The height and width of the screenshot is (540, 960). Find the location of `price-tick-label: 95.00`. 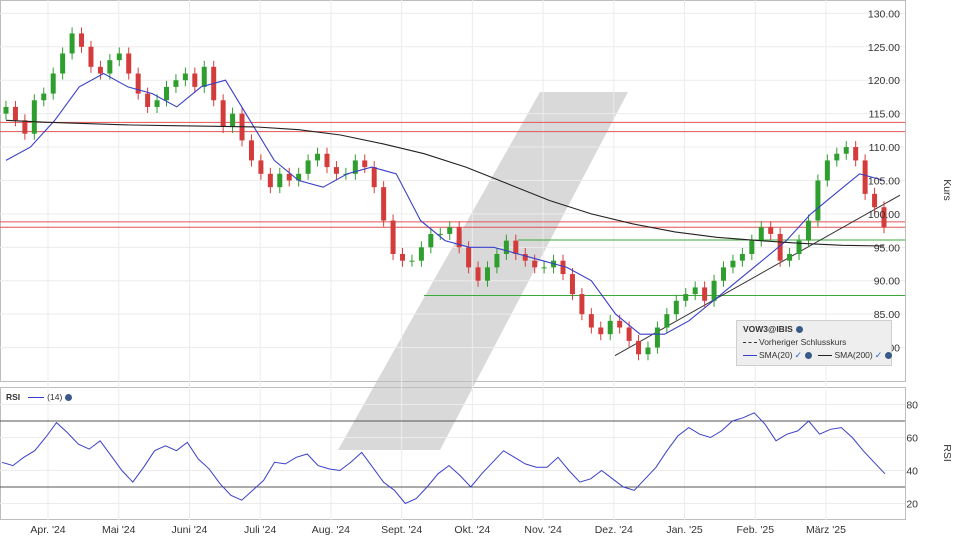

price-tick-label: 95.00 is located at coordinates (887, 248).